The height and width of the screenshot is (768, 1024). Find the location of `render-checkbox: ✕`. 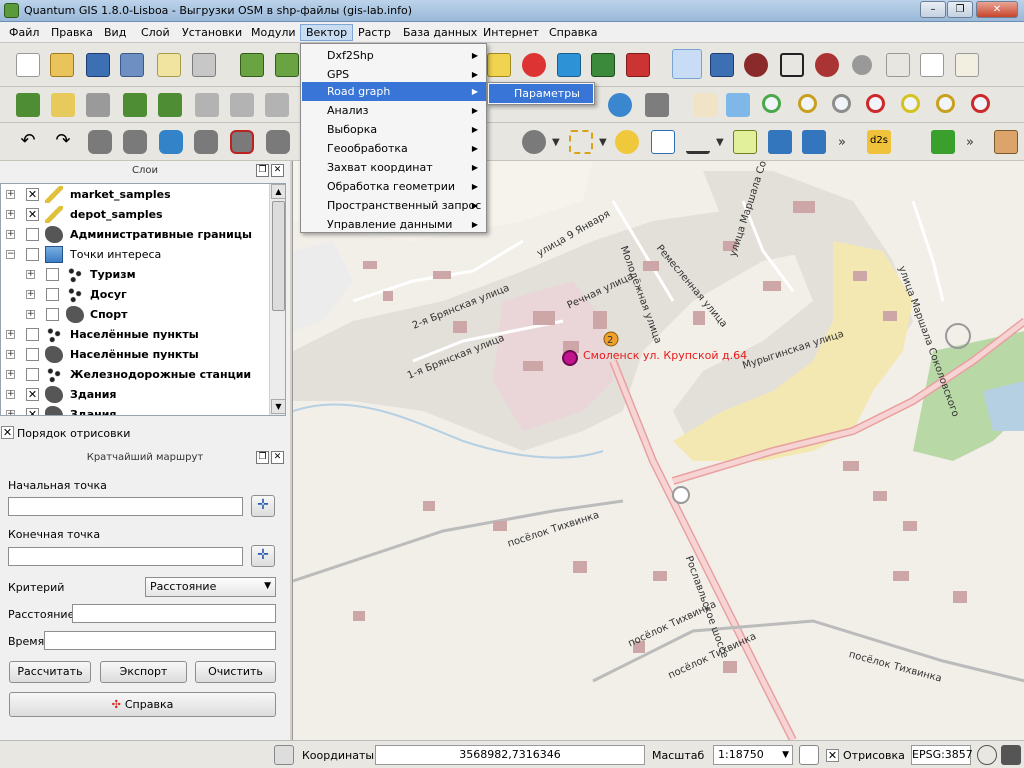

render-checkbox: ✕ is located at coordinates (832, 755).